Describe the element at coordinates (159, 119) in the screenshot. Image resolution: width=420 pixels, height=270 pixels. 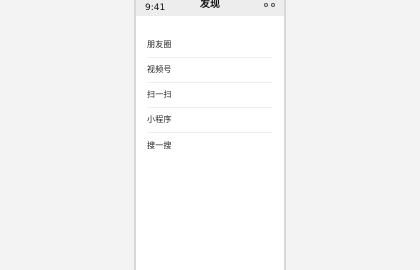
I see `list-item-label: 小程序` at that location.